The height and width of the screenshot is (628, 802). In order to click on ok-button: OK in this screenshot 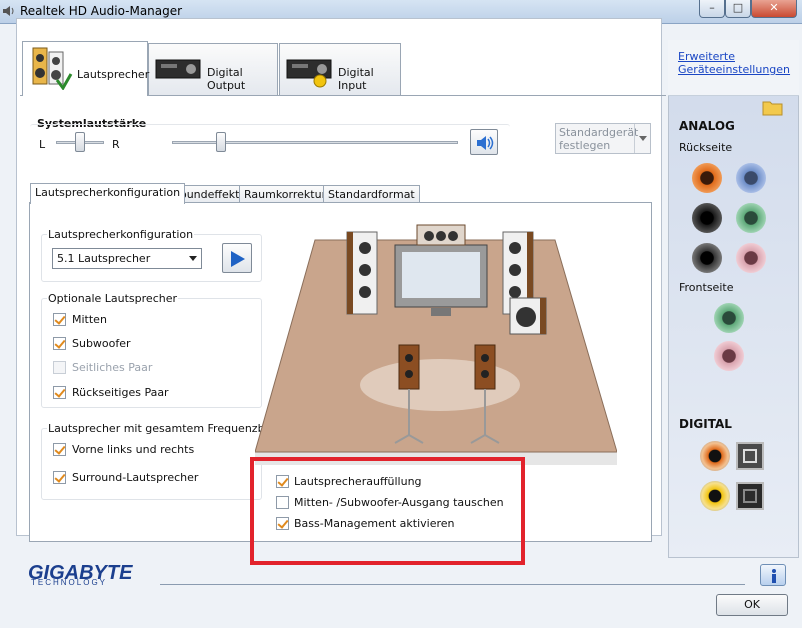, I will do `click(752, 605)`.